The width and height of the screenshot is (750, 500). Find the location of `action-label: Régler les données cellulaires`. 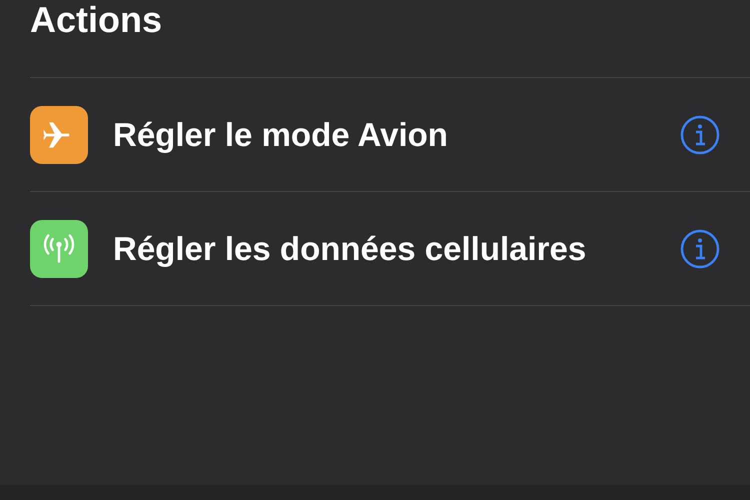

action-label: Régler les données cellulaires is located at coordinates (396, 249).